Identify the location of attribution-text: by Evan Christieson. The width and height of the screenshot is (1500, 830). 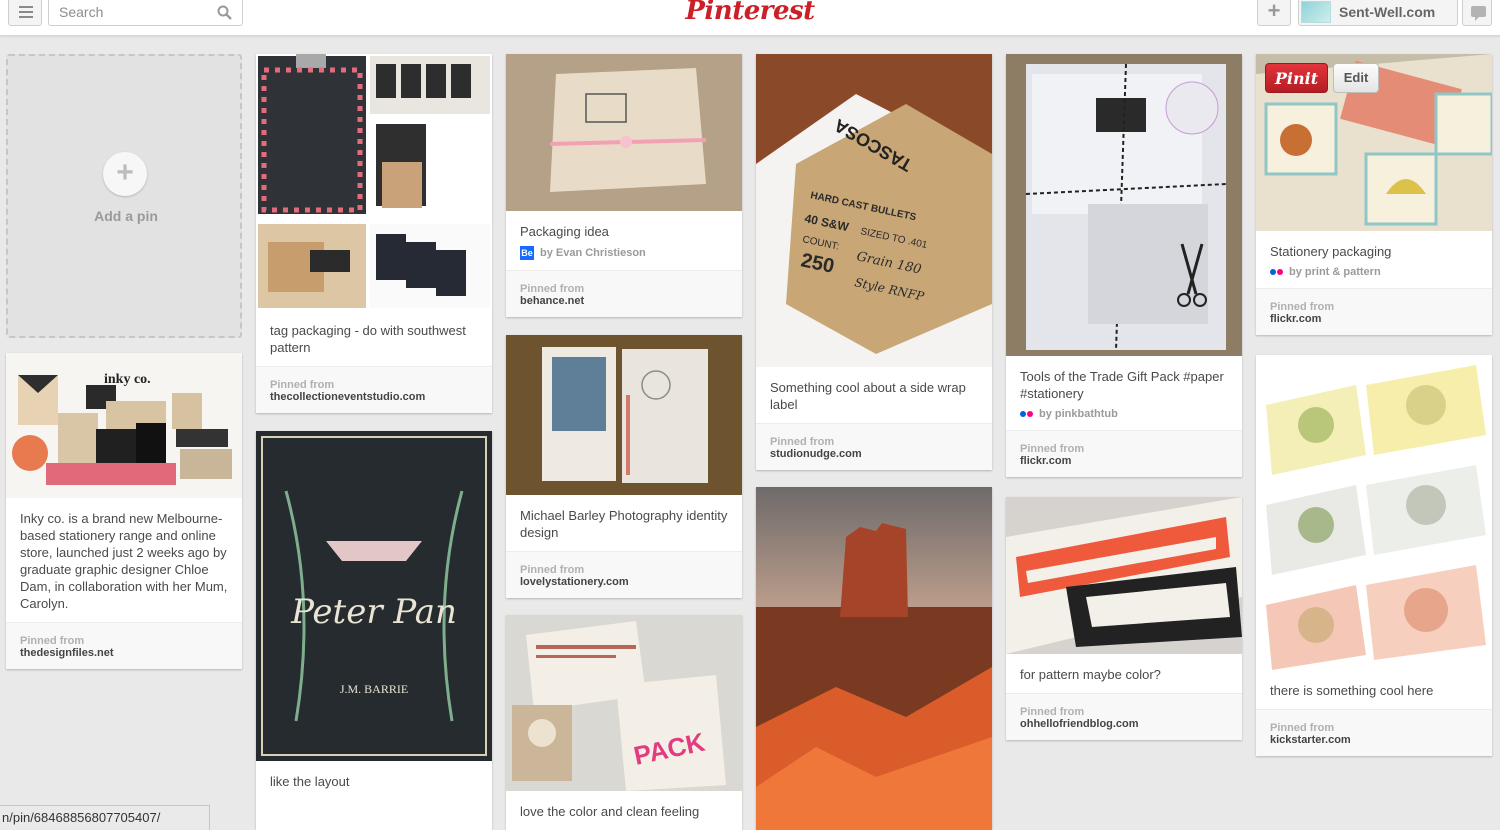
(593, 253).